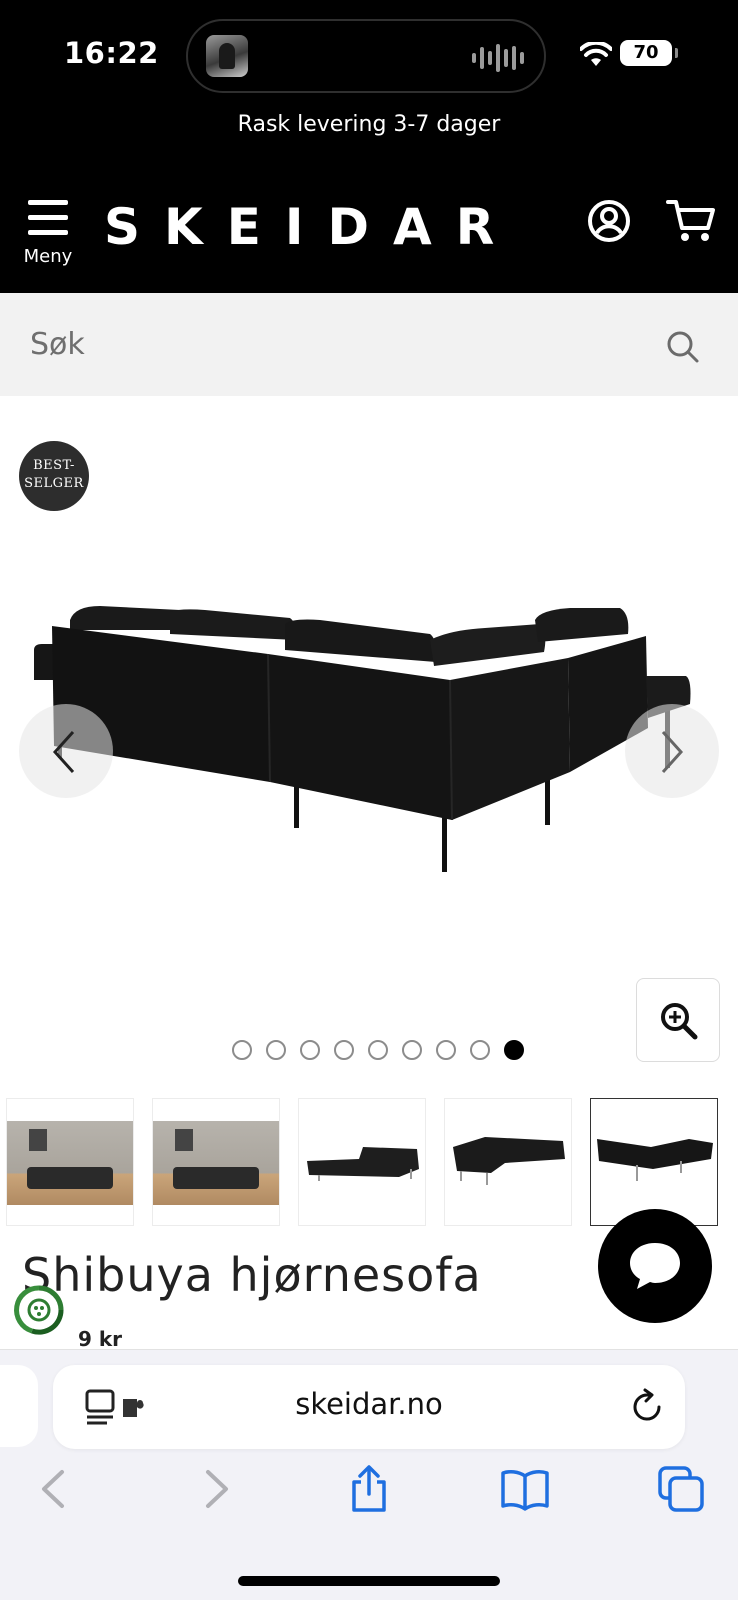 The height and width of the screenshot is (1600, 738). I want to click on promo-banner: Rask levering 3-7 dager, so click(369, 125).